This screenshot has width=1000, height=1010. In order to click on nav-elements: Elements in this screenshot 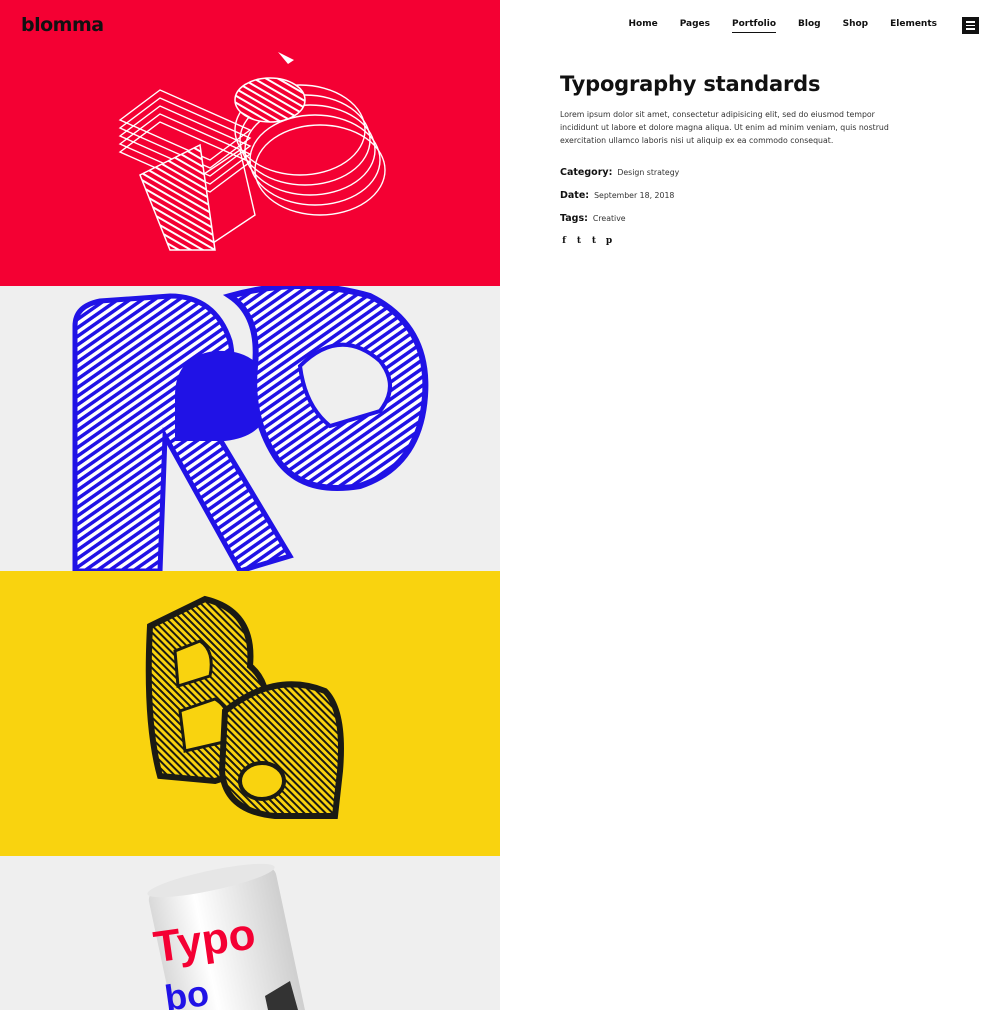, I will do `click(913, 25)`.